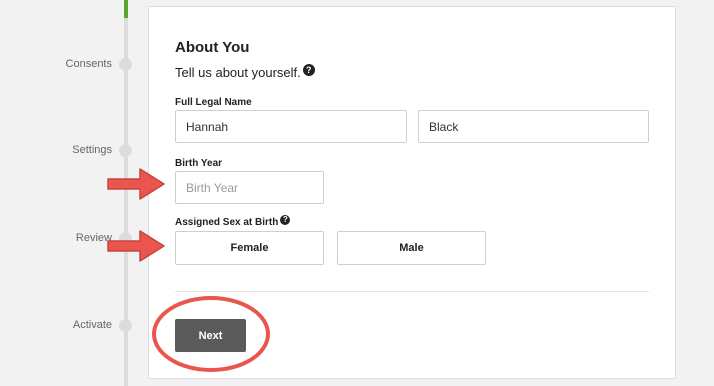 The height and width of the screenshot is (386, 714). I want to click on full-name-label-text: Full Legal Name, so click(213, 102).